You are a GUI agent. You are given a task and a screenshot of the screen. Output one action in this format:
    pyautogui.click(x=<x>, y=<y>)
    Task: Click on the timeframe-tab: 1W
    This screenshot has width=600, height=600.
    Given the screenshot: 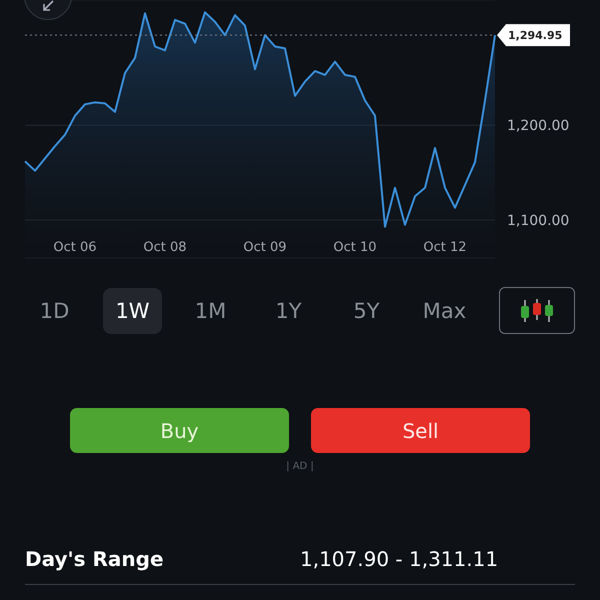 What is the action you would take?
    pyautogui.click(x=132, y=311)
    